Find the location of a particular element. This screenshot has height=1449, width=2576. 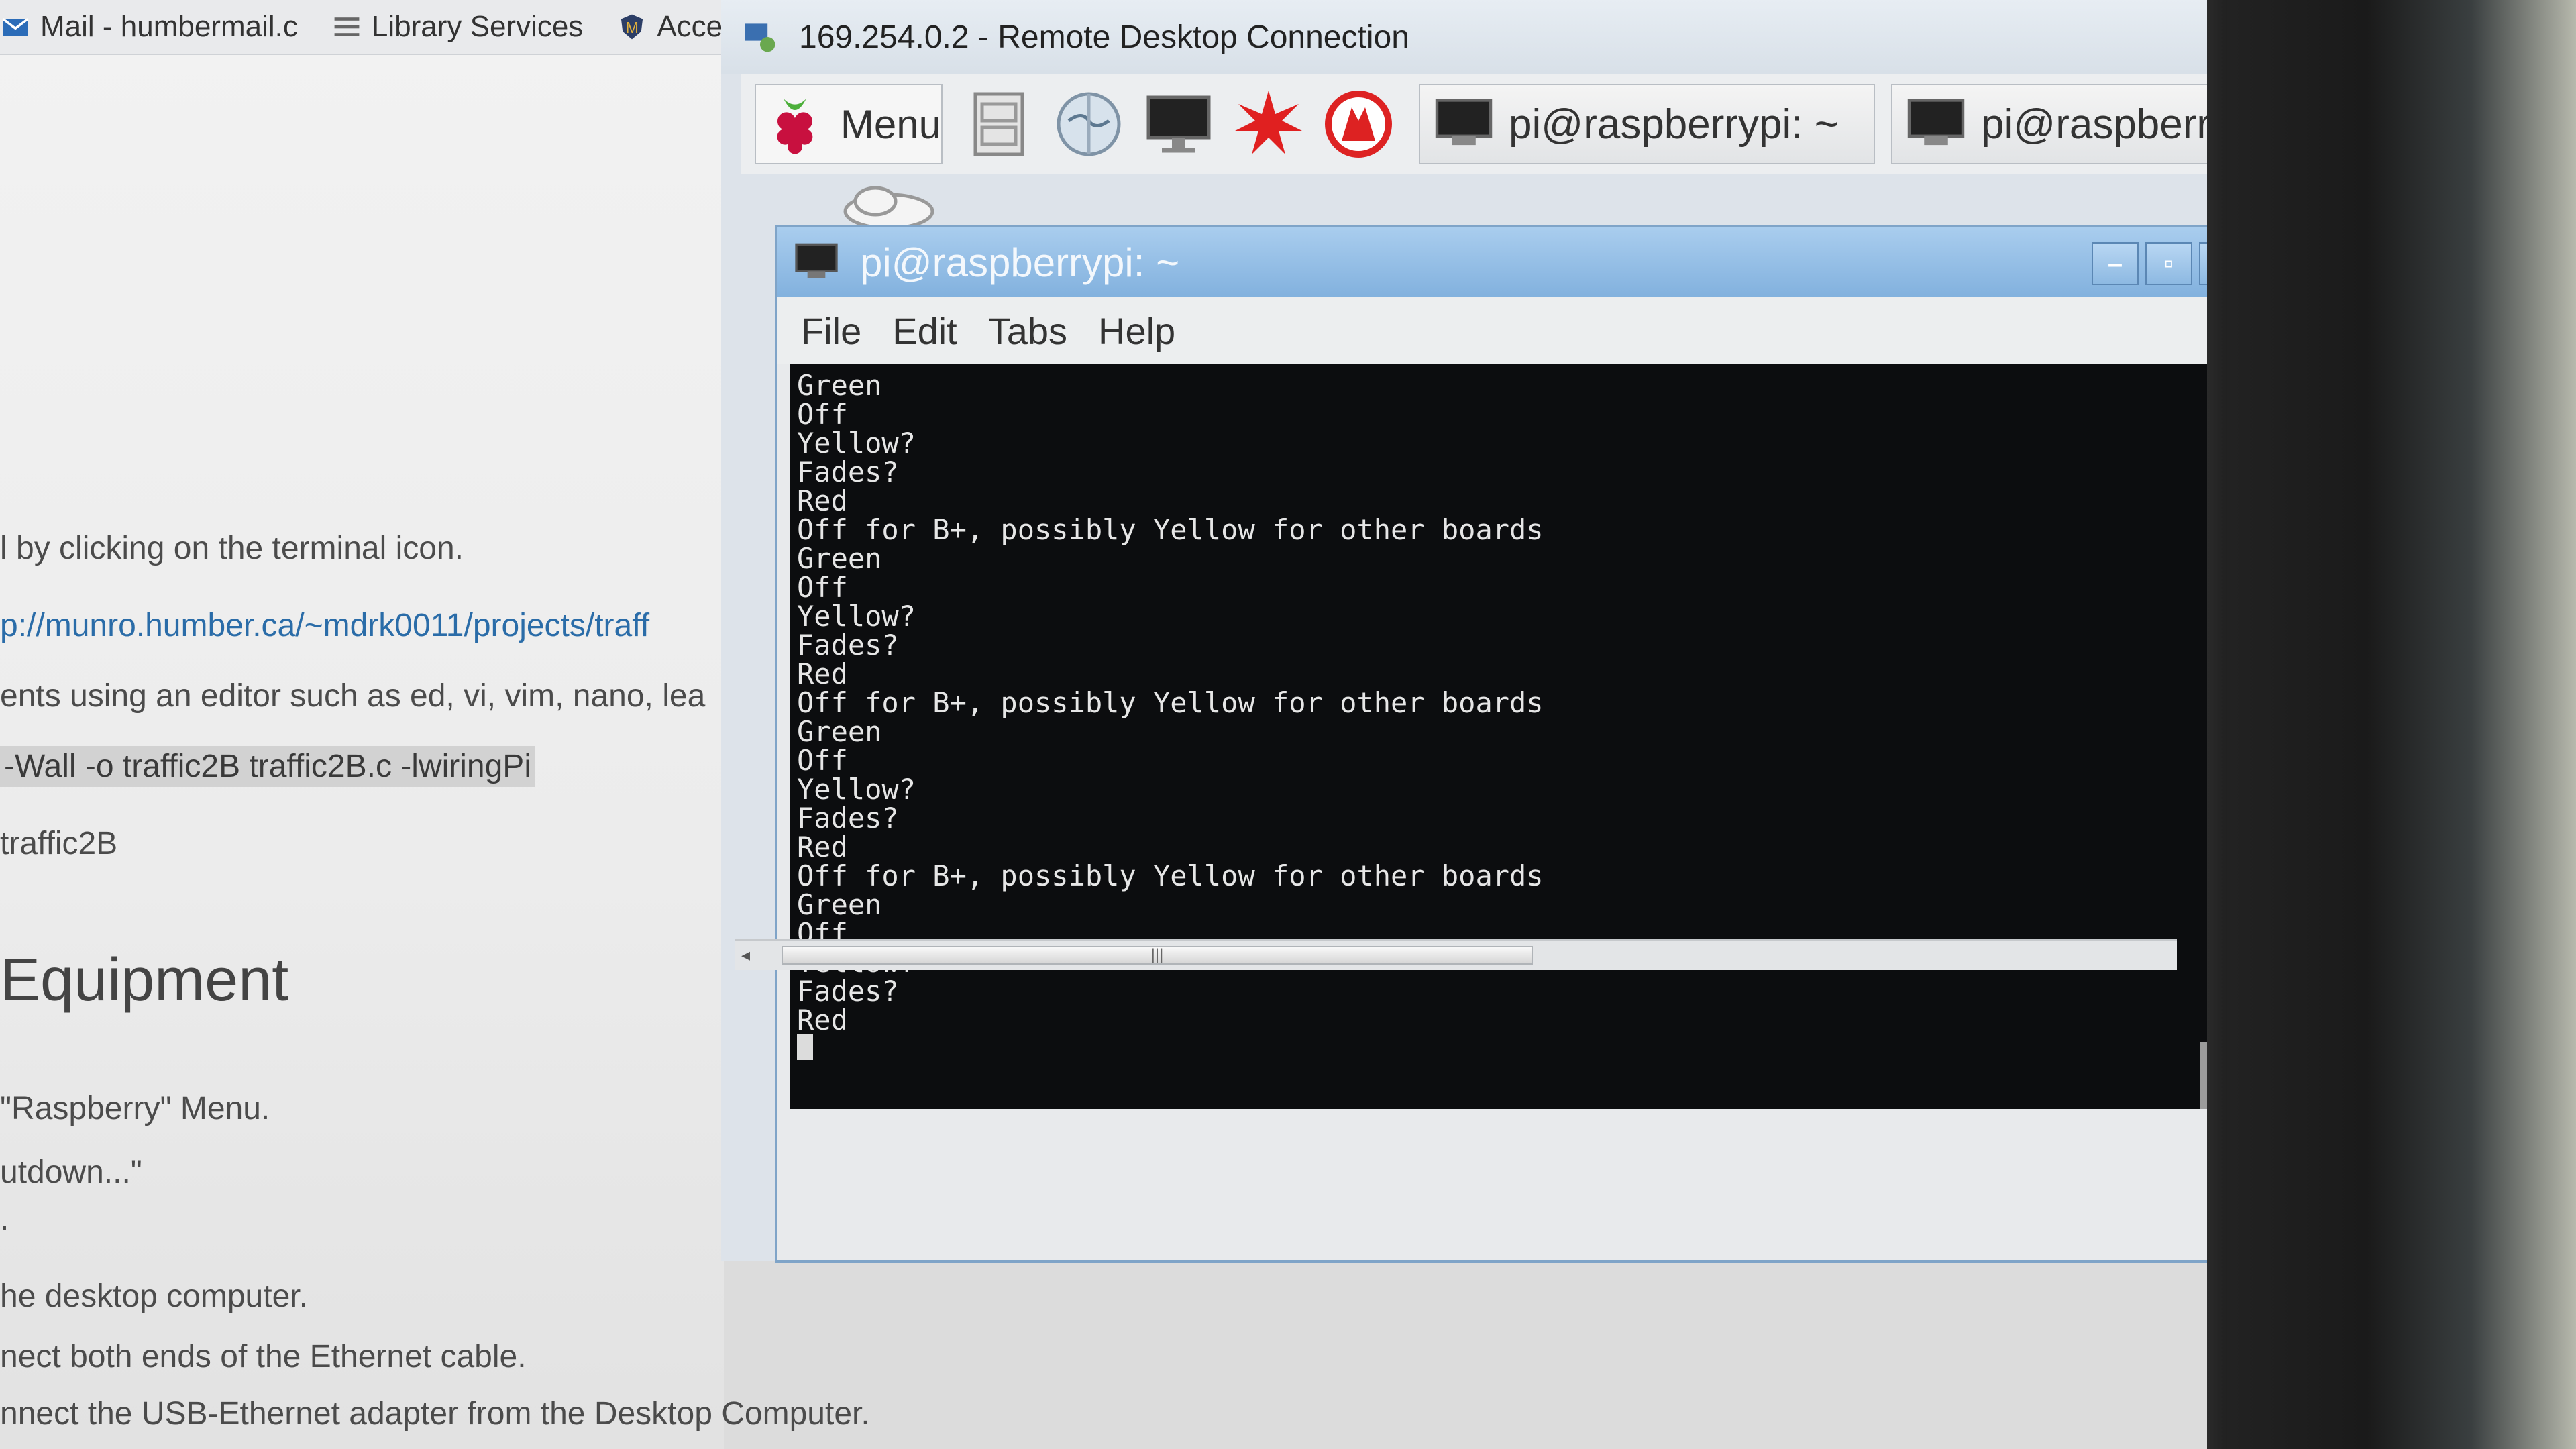

wolf-icon is located at coordinates (1358, 124).